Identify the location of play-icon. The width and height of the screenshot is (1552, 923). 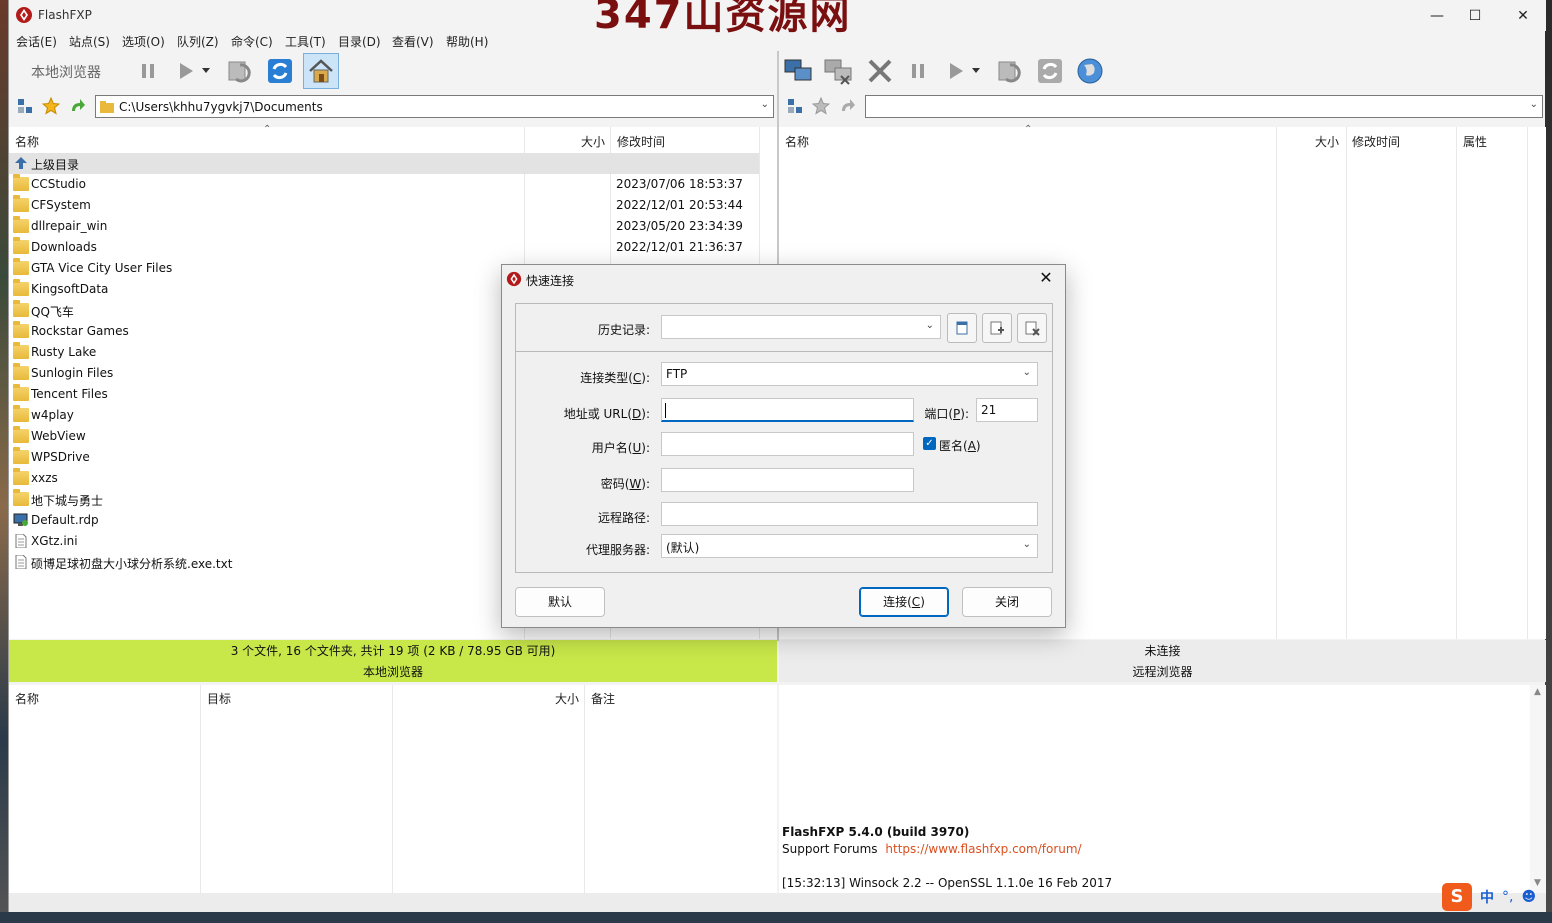
(186, 71).